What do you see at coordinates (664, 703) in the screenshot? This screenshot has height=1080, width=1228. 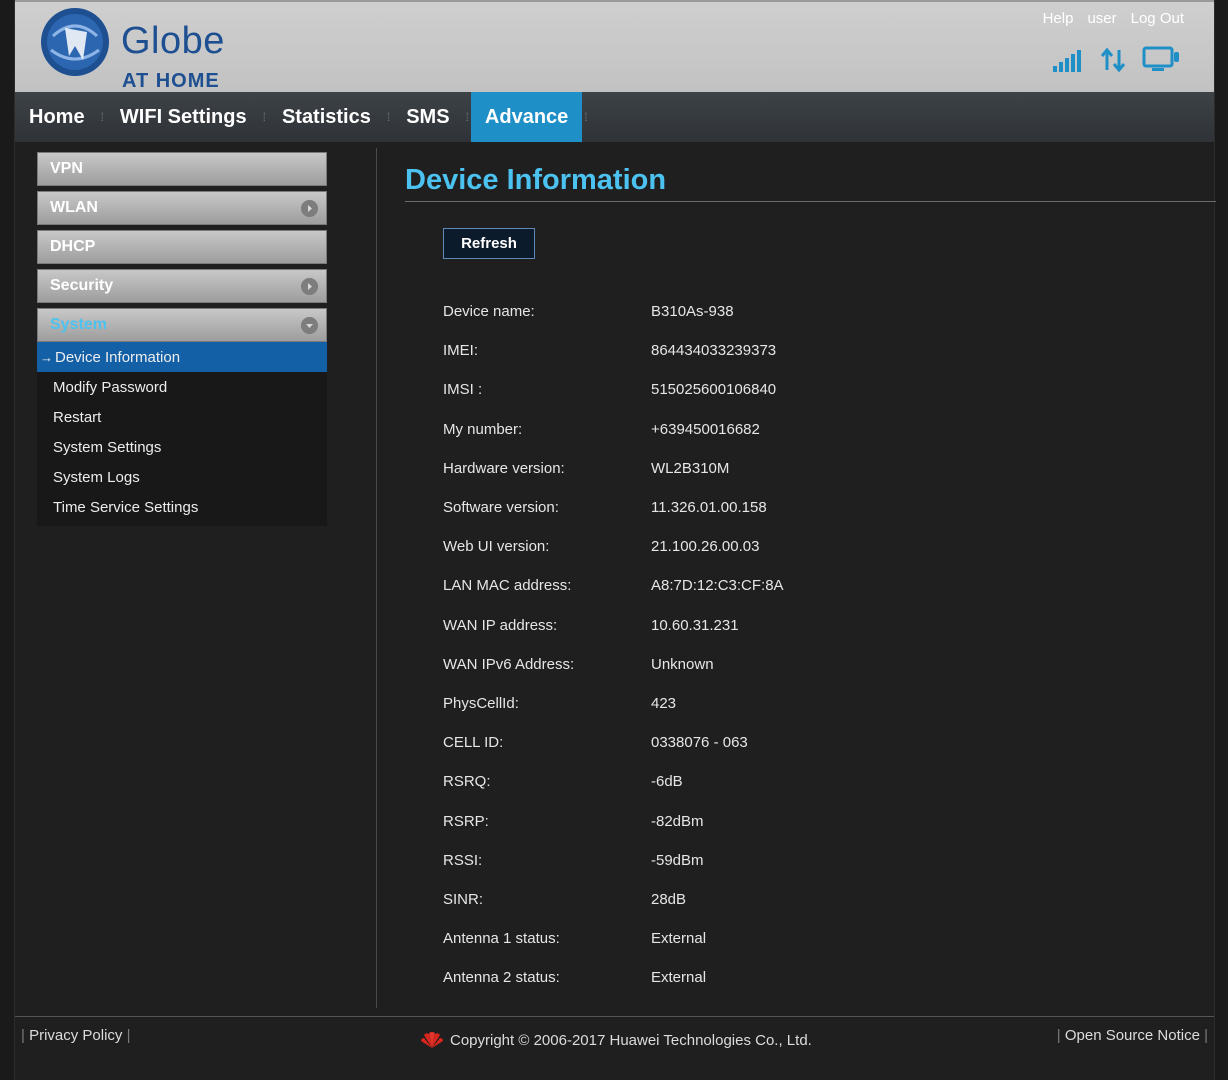 I see `info-value: 423` at bounding box center [664, 703].